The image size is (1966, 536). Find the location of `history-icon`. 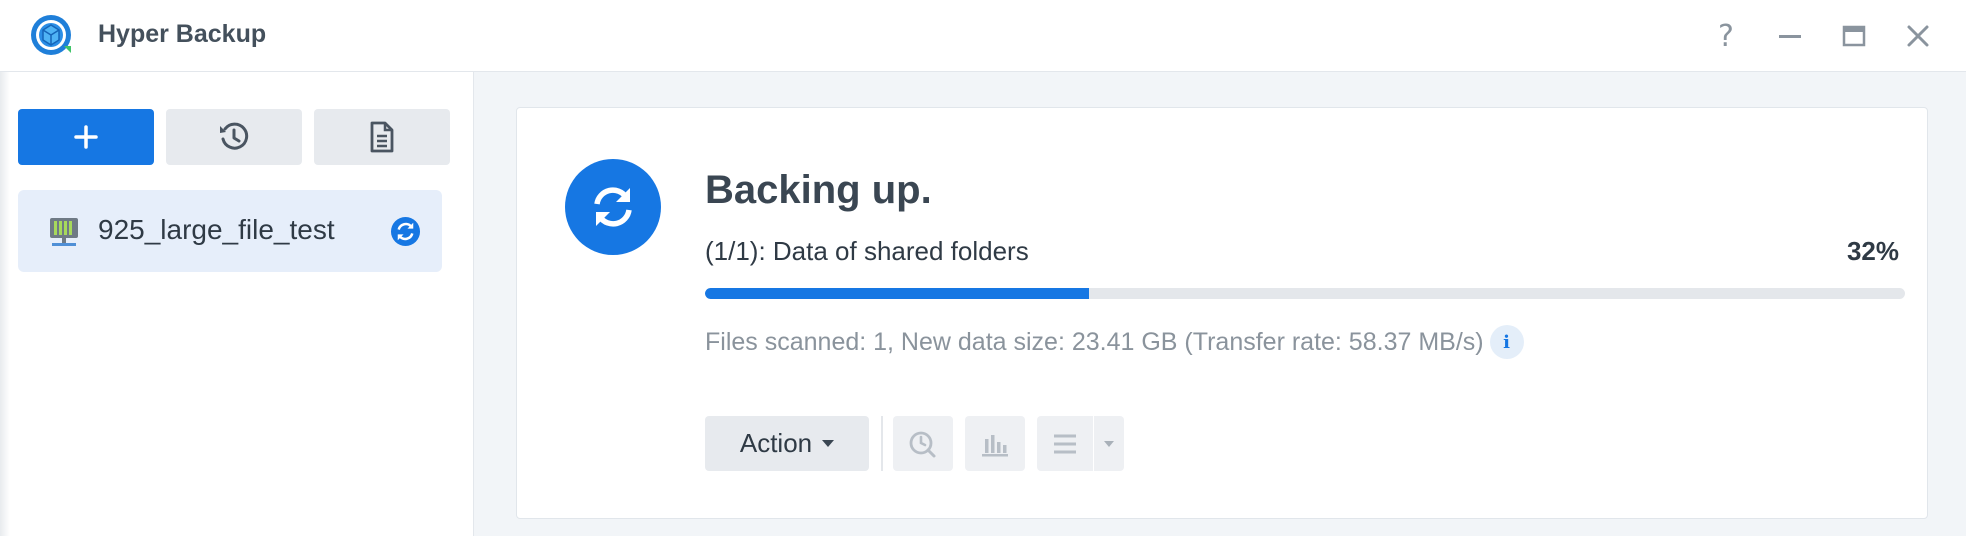

history-icon is located at coordinates (234, 136).